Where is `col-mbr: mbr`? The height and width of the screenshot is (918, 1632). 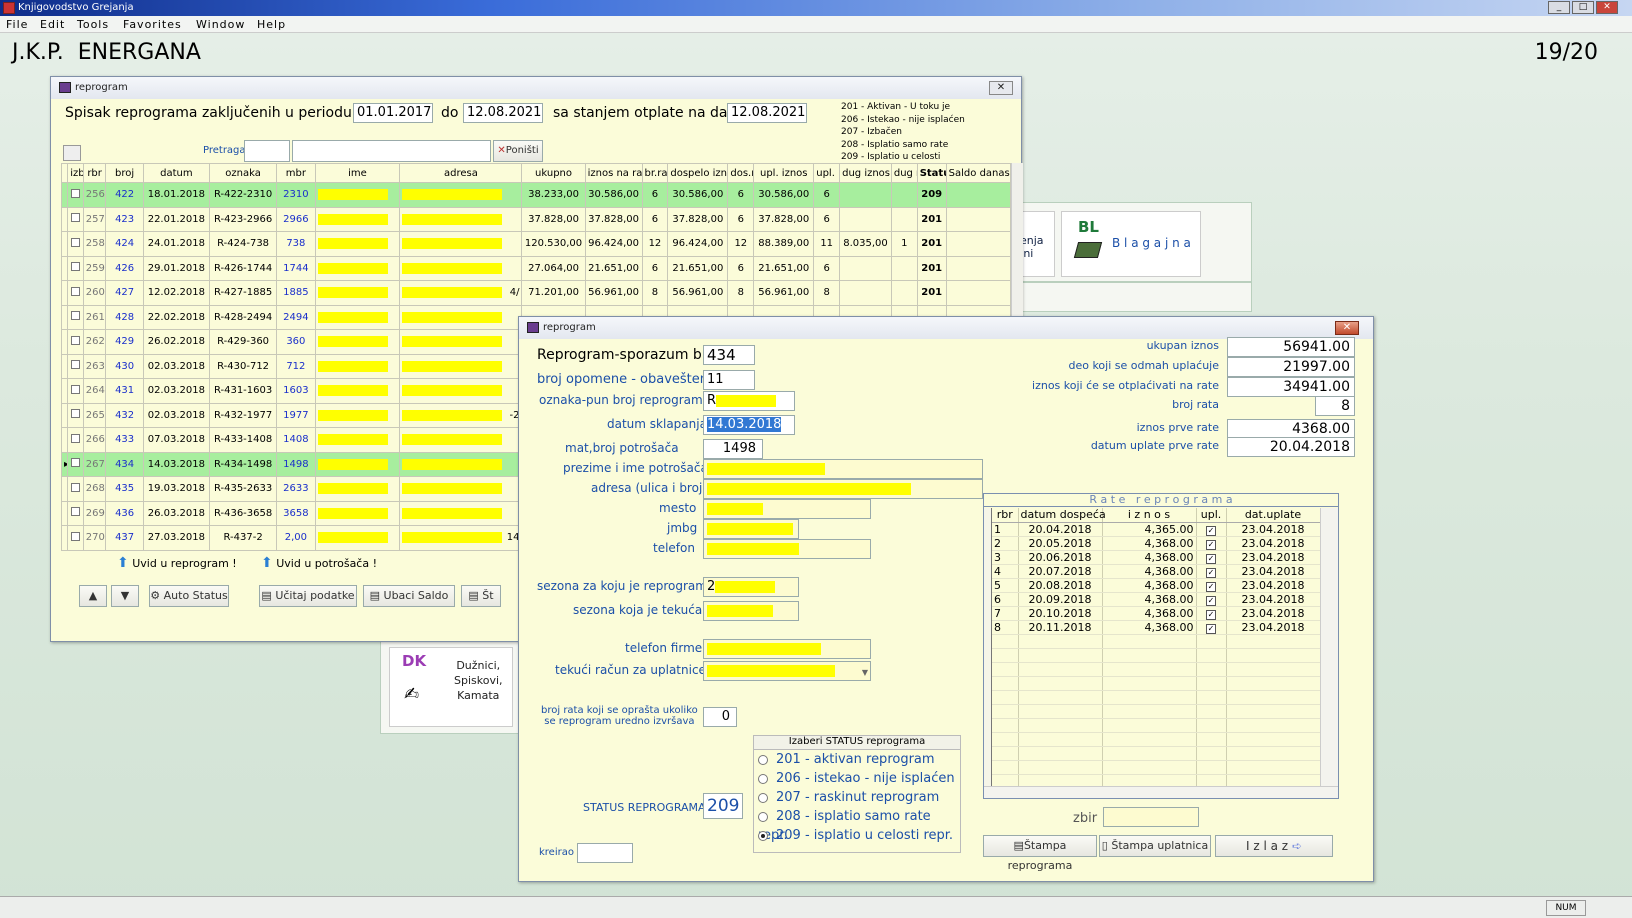 col-mbr: mbr is located at coordinates (296, 173).